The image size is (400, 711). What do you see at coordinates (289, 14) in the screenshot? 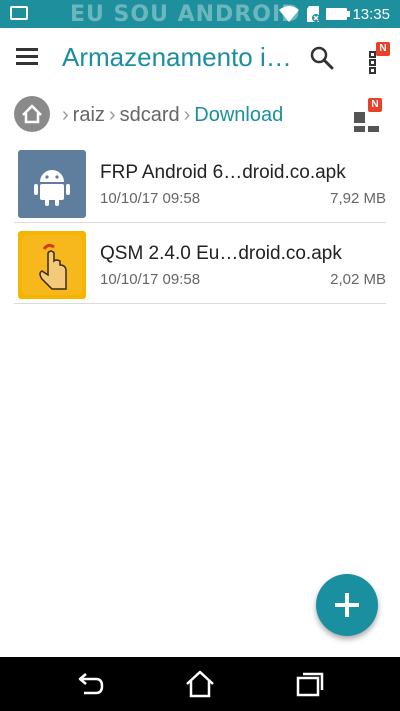
I see `wifi-icon` at bounding box center [289, 14].